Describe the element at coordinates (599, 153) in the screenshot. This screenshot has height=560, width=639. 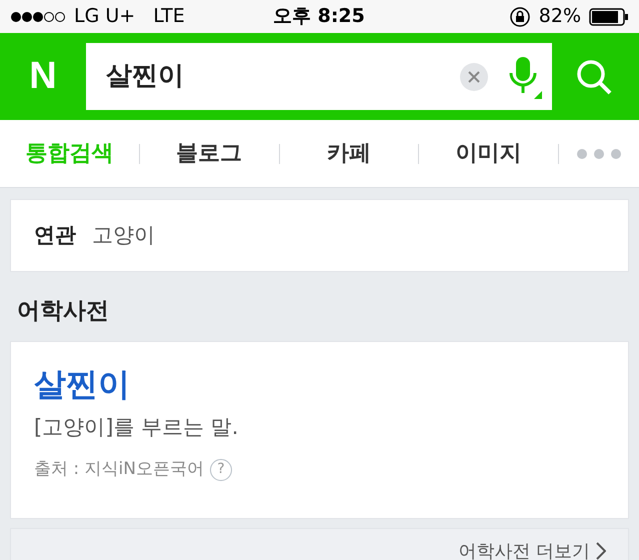
I see `more-tabs-icon` at that location.